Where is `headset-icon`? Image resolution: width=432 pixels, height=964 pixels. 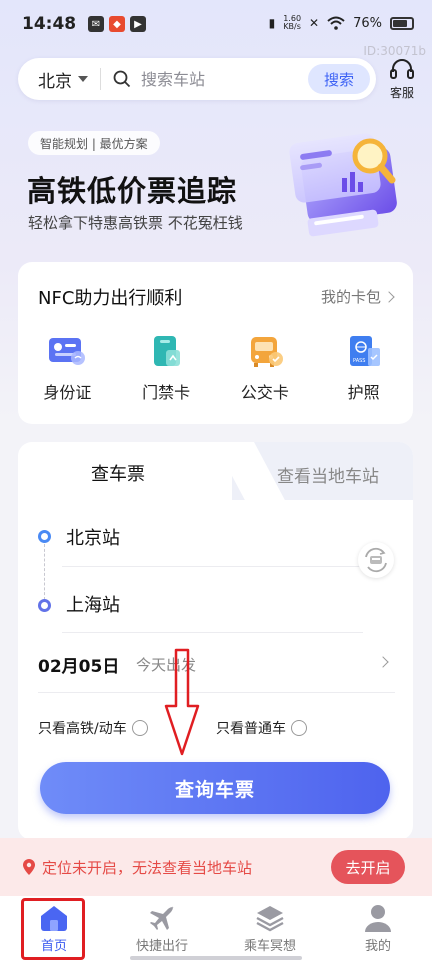
headset-icon is located at coordinates (402, 69).